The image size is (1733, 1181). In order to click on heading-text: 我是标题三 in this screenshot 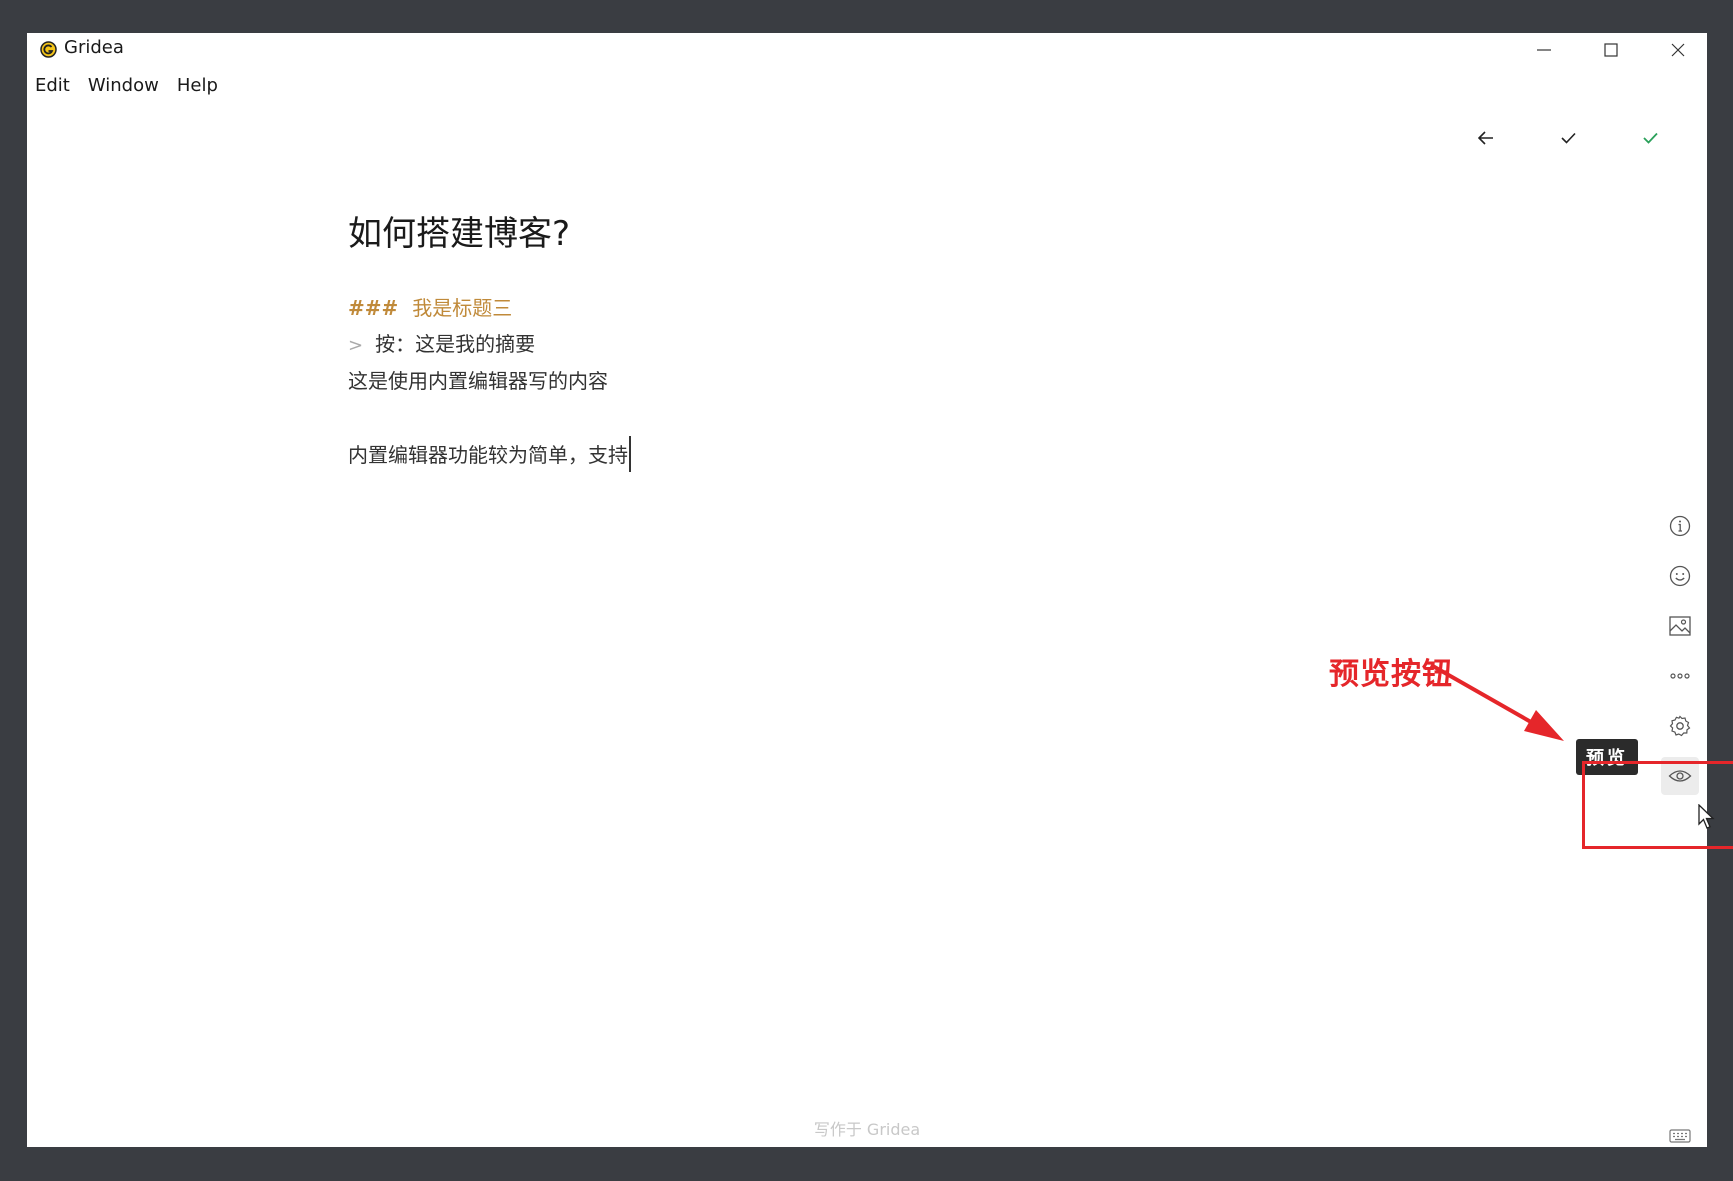, I will do `click(462, 308)`.